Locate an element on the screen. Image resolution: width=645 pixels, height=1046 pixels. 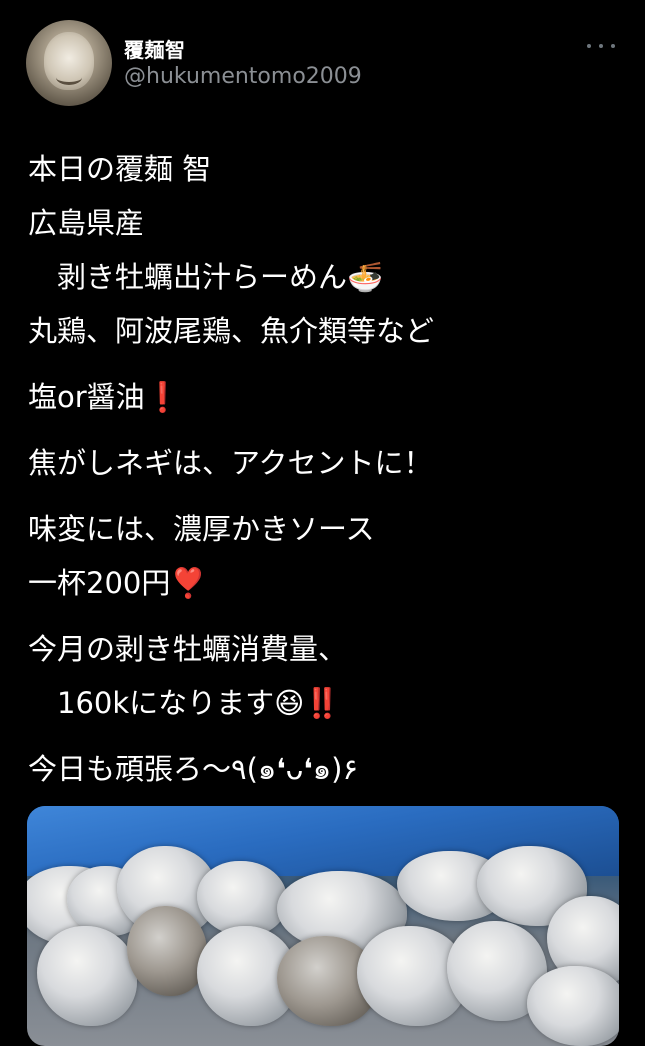
tweet-line: 今日も頑張ろ〜٩(๑❛ᴗ❛๑)۶ is located at coordinates (193, 769).